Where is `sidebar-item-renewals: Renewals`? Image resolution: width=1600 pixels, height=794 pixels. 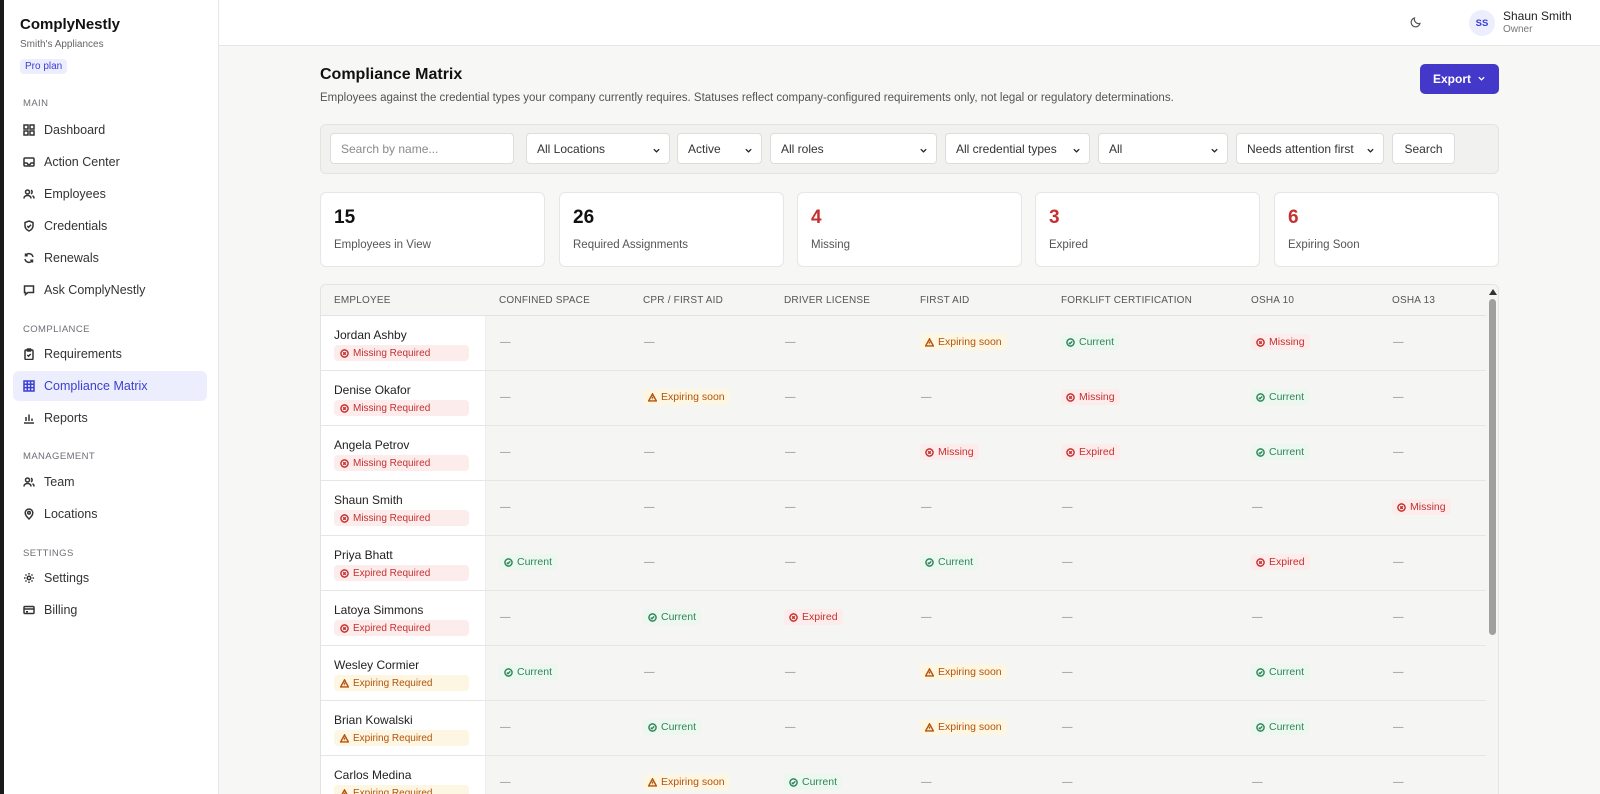 sidebar-item-renewals: Renewals is located at coordinates (110, 258).